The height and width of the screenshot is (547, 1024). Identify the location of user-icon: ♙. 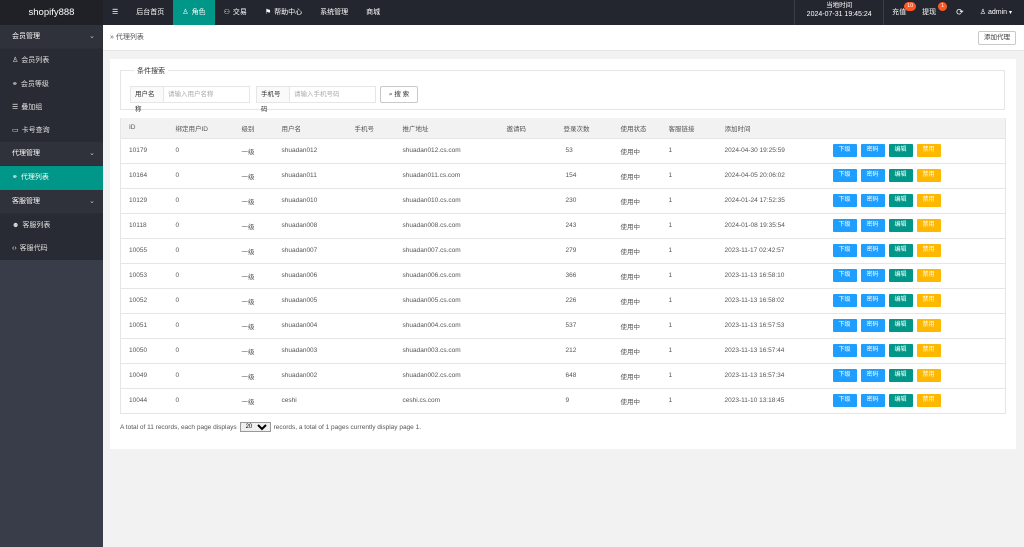
(982, 12).